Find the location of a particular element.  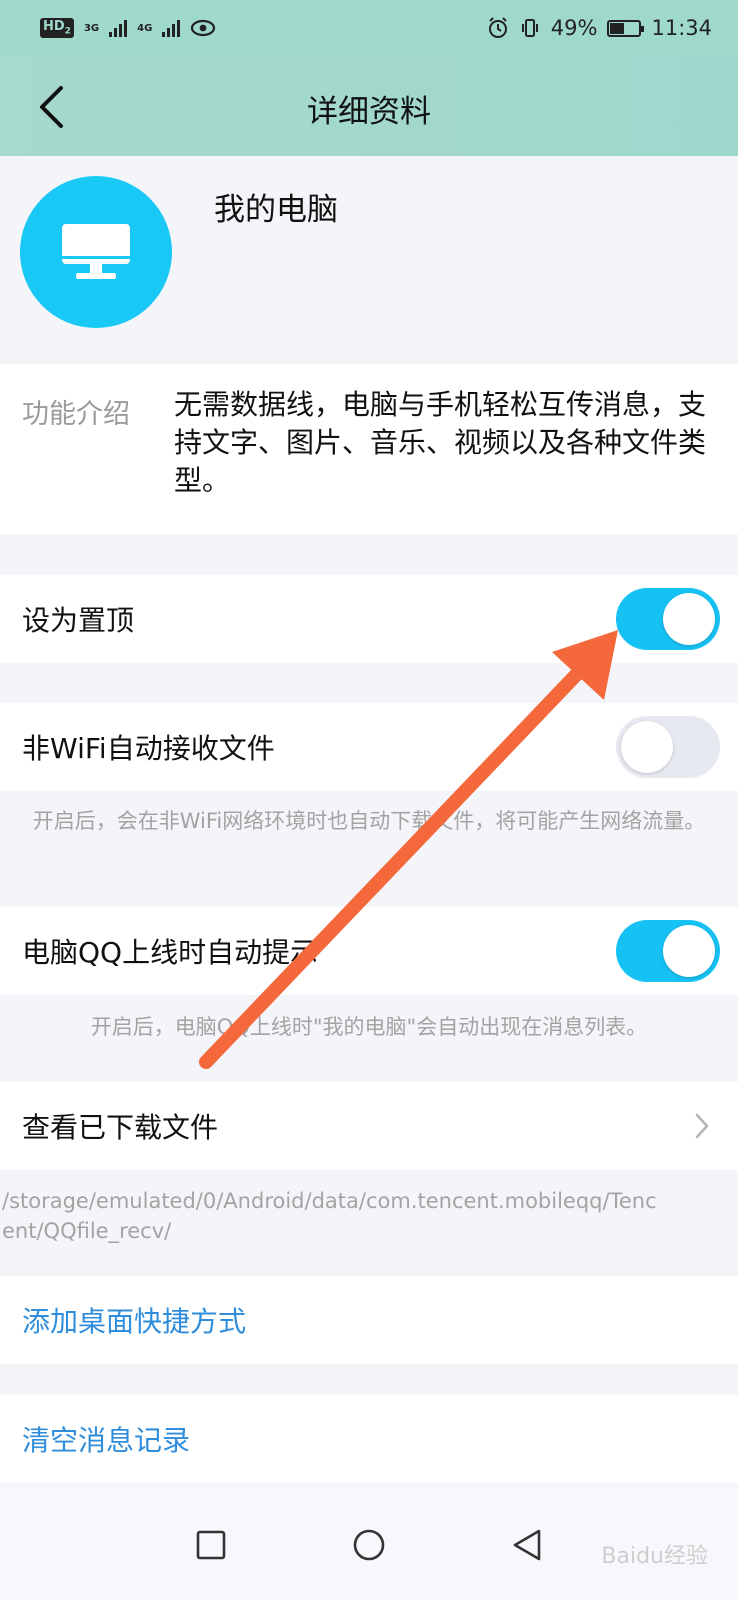

computer-monitor-icon is located at coordinates (96, 251).